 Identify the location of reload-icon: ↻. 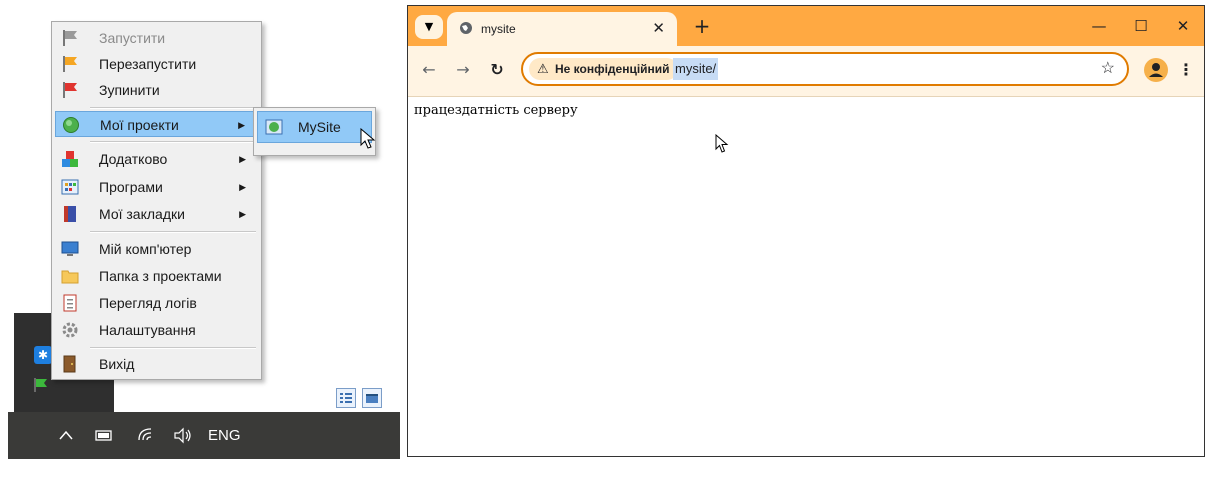
(497, 70).